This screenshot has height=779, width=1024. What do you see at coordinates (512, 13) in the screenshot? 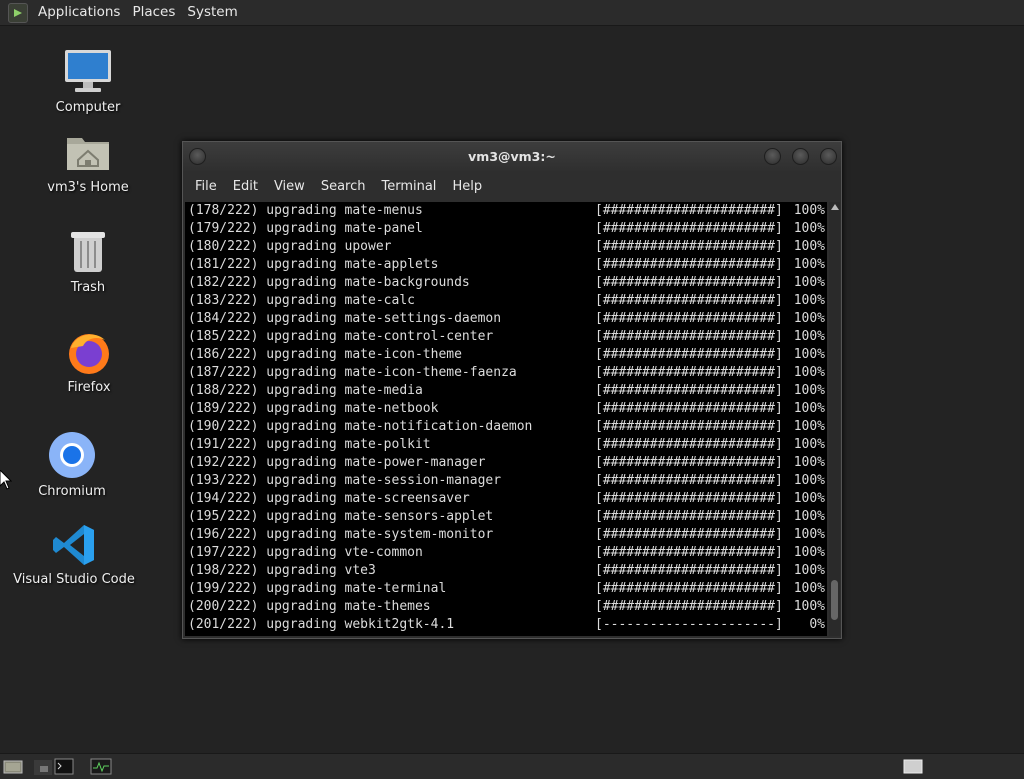
I see `top-panel: Applications Places System` at bounding box center [512, 13].